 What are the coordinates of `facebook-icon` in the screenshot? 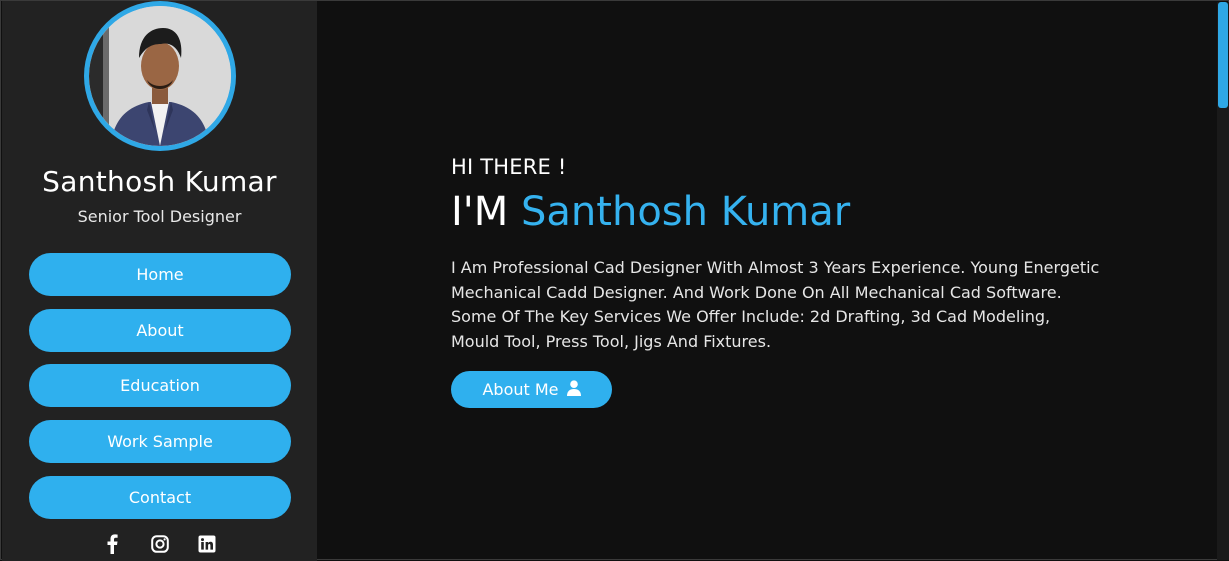 It's located at (112, 544).